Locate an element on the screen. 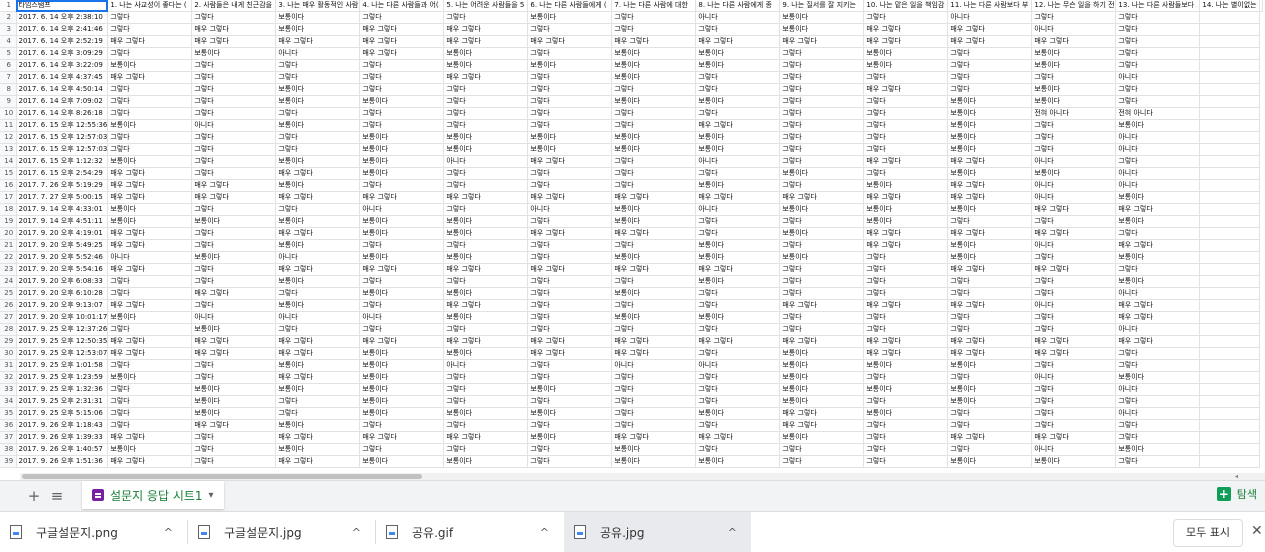 The image size is (1265, 552). table-cell: 2017. 6. 14 오후 7:09:02 is located at coordinates (62, 101).